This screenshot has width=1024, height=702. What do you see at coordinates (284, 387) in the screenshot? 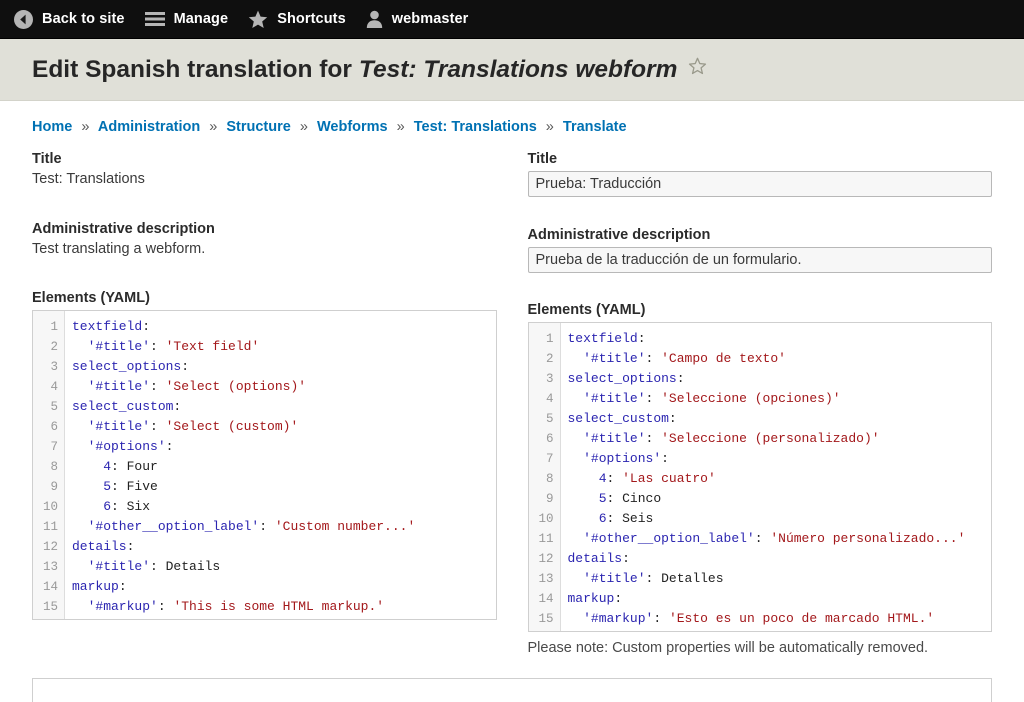
I see `code-line: '#title': 'Select (options)'` at bounding box center [284, 387].